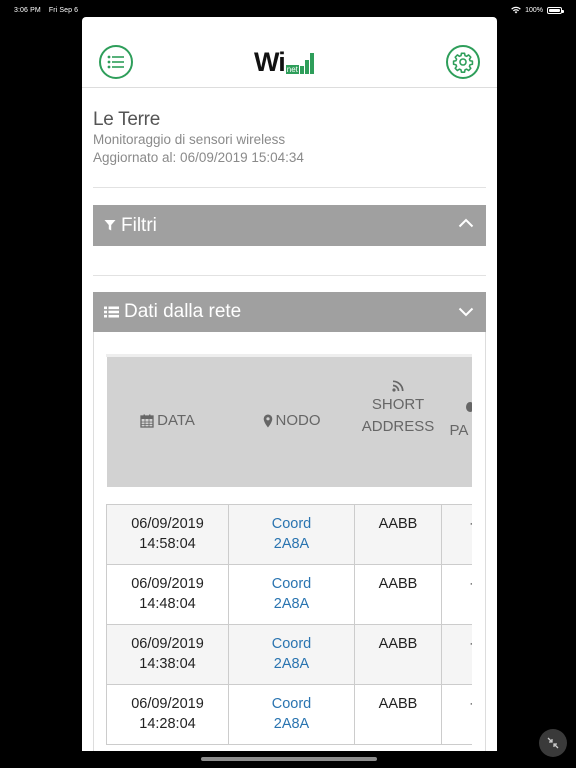 The width and height of the screenshot is (576, 768). I want to click on table-row: 06/09/201914:58:04 Coord2A8A AABB -, so click(289, 534).